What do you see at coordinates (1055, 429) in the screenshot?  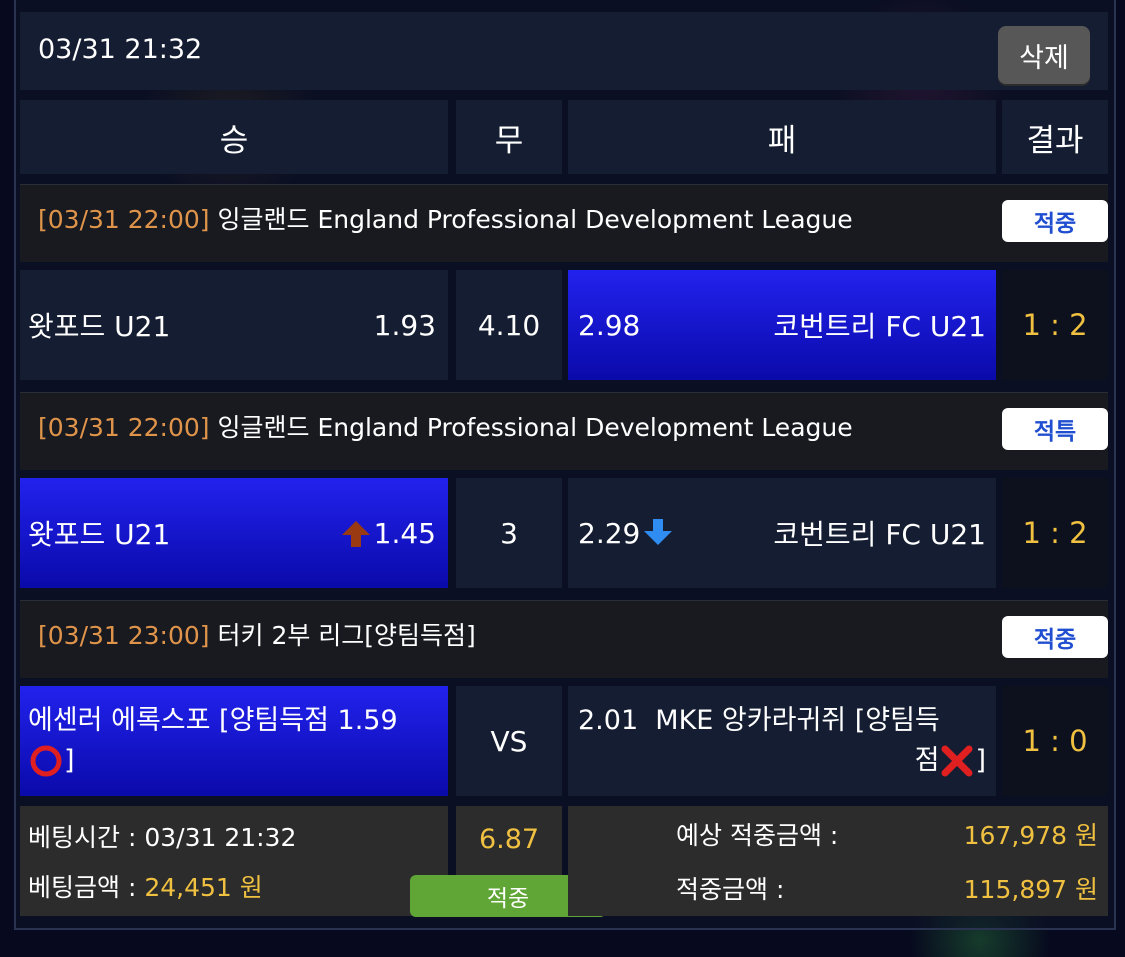 I see `result-tag: 적특` at bounding box center [1055, 429].